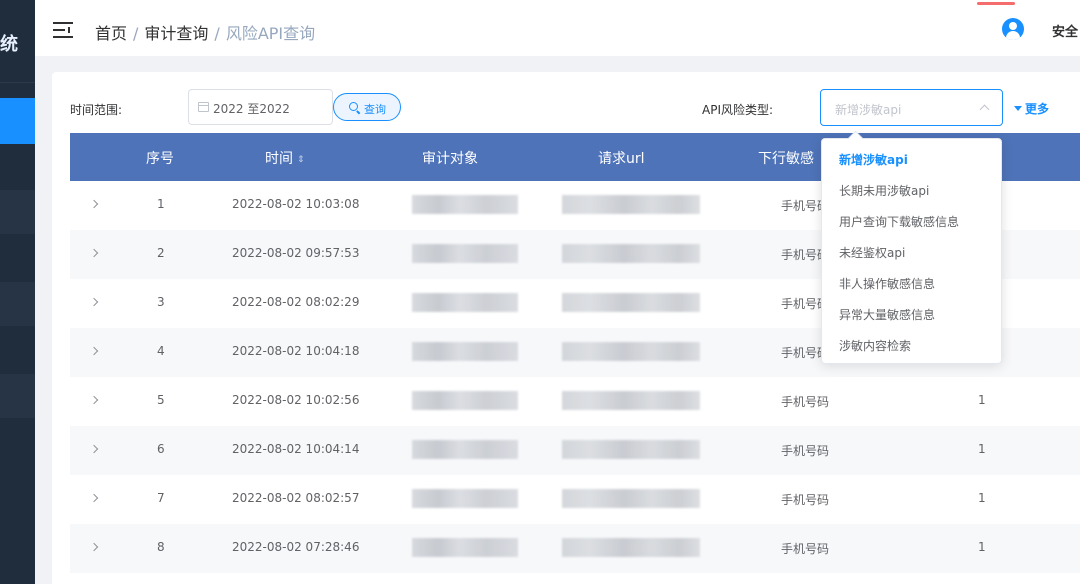  I want to click on cell-time: 2022-08-02 08:02:57, so click(296, 498).